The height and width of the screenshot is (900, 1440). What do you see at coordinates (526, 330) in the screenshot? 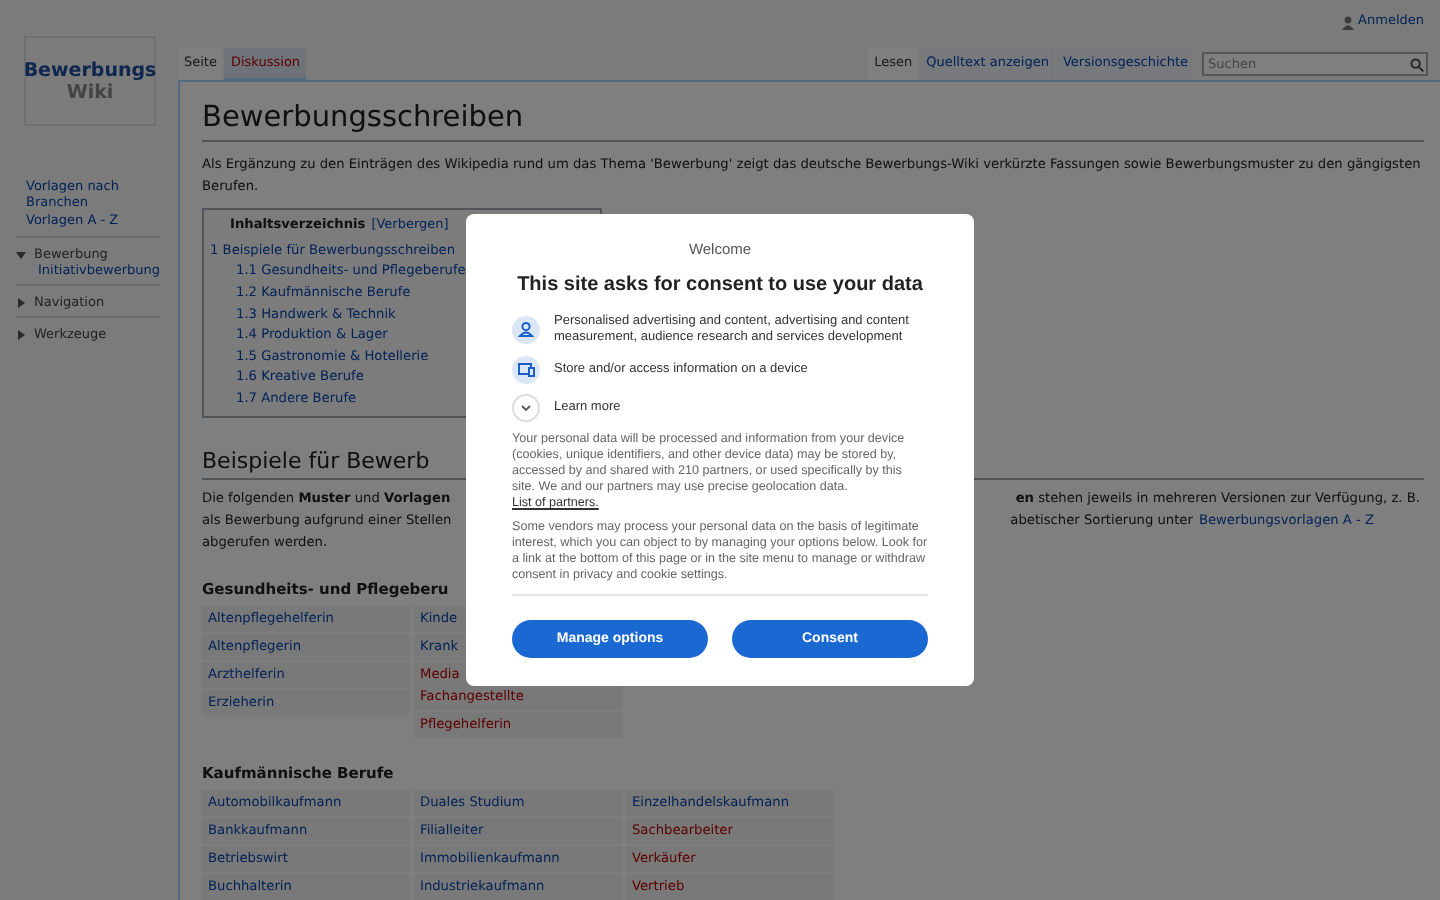
I see `person-icon` at bounding box center [526, 330].